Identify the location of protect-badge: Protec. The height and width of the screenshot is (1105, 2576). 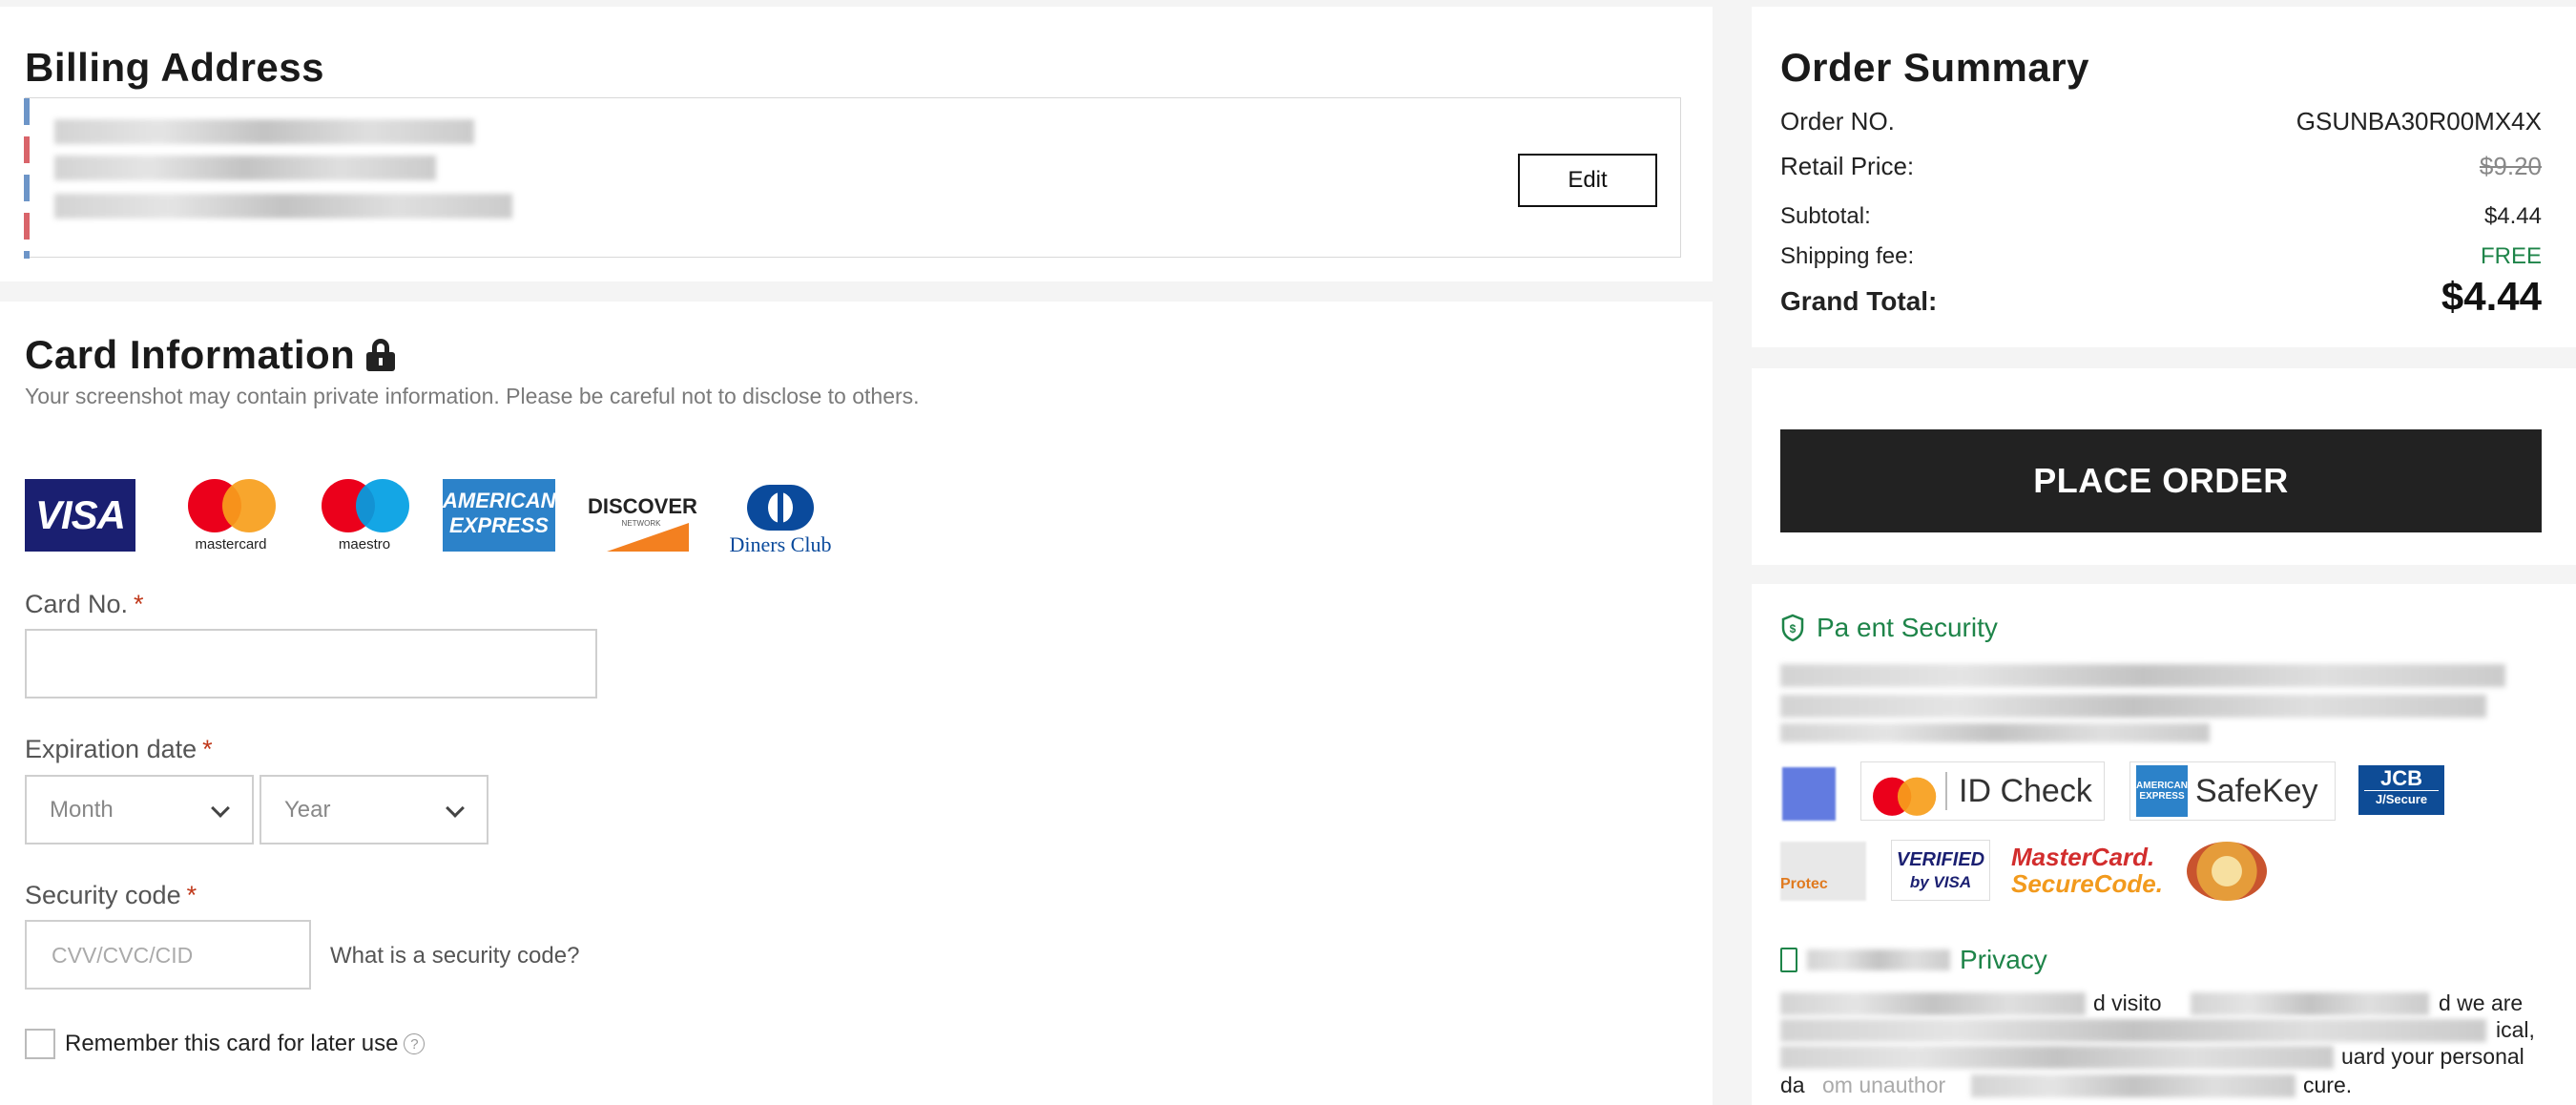
(1823, 871).